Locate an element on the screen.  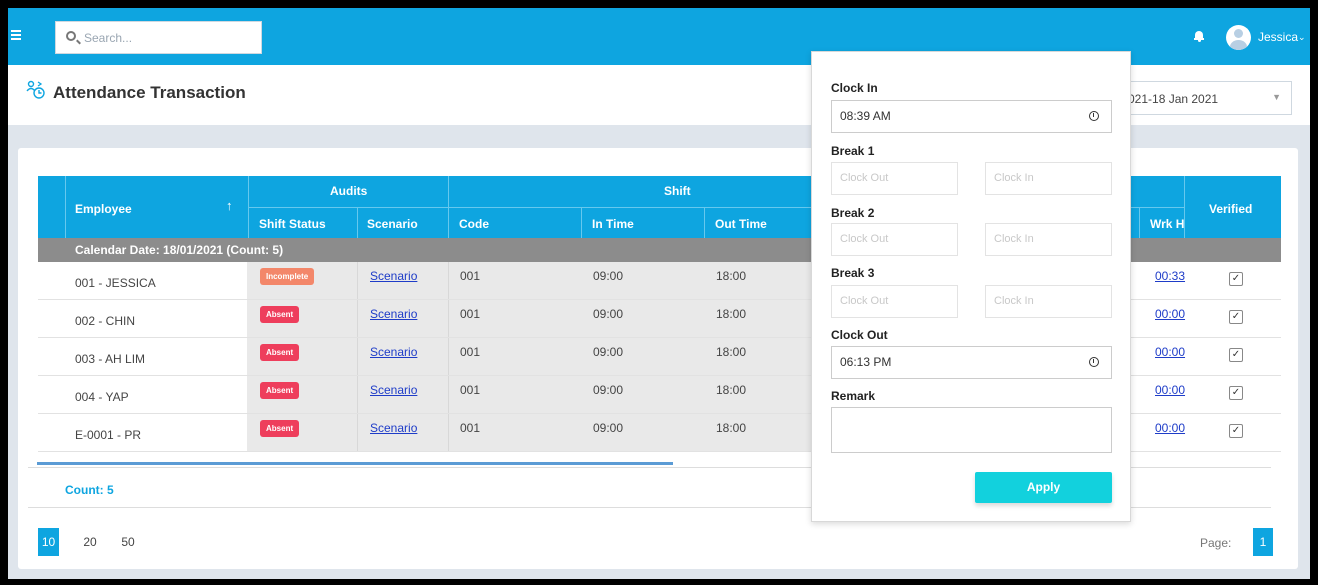
page-label: Page: is located at coordinates (1216, 543).